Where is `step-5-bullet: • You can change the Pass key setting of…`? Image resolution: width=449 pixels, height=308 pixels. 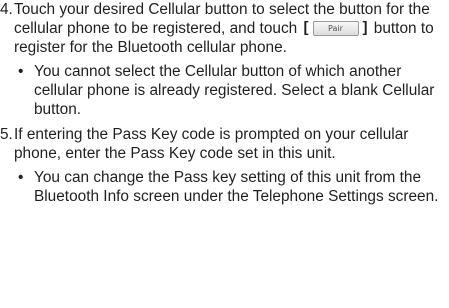
step-5-bullet: • You can change the Pass key setting of… is located at coordinates (224, 187).